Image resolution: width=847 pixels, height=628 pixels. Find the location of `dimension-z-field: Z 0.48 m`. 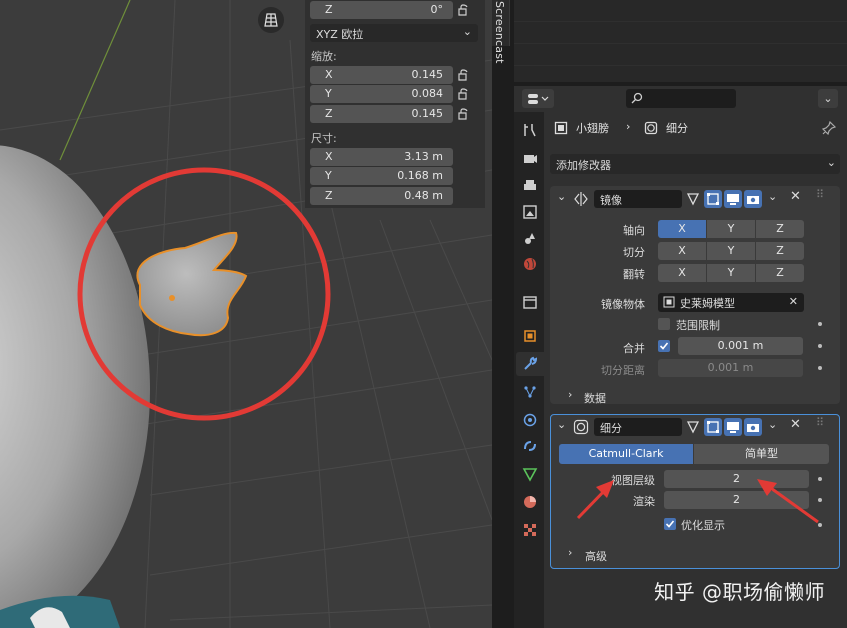

dimension-z-field: Z 0.48 m is located at coordinates (381, 196).